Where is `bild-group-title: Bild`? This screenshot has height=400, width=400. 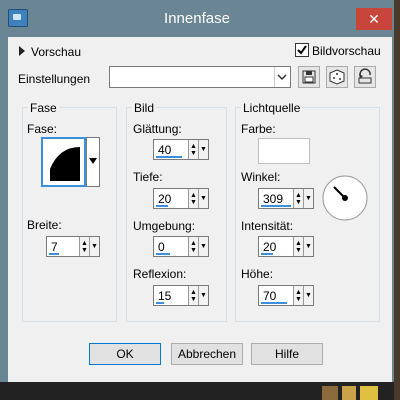
bild-group-title: Bild is located at coordinates (144, 108).